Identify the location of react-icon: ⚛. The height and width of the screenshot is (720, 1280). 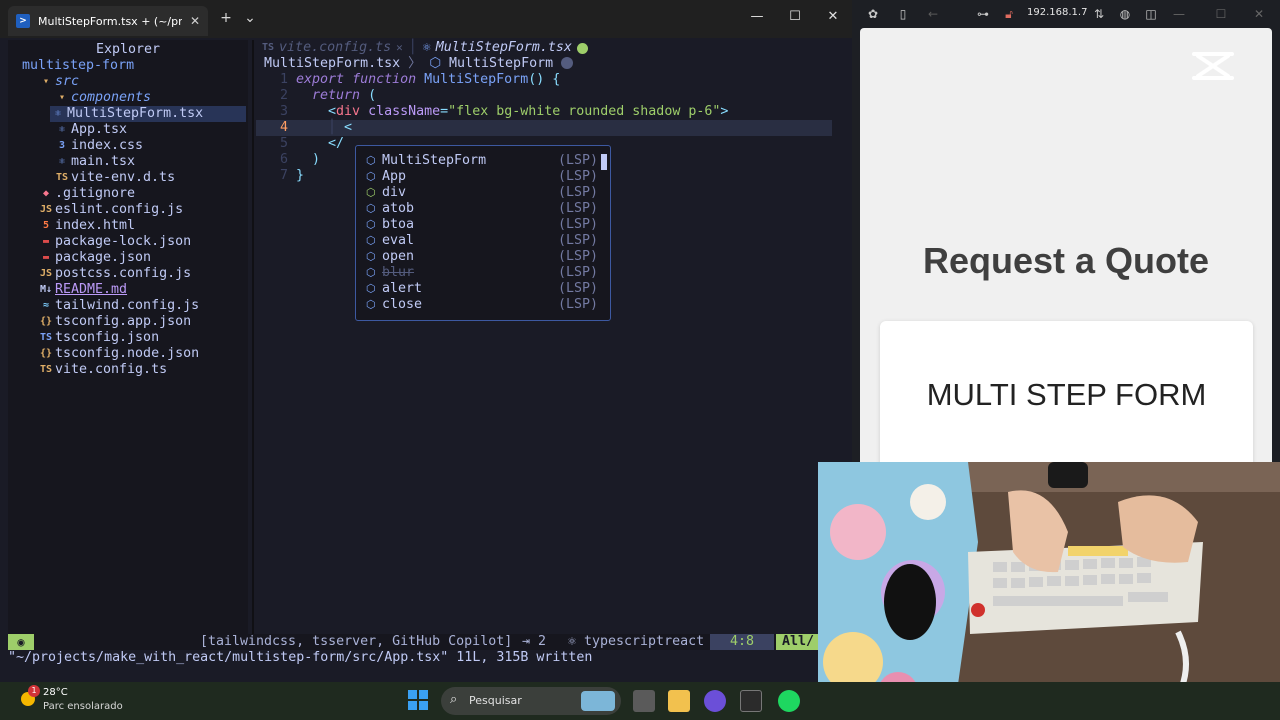
(62, 129).